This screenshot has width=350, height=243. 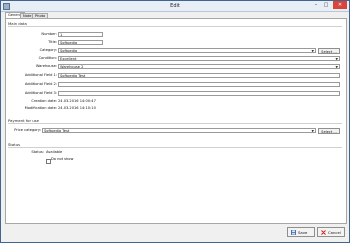 I want to click on additional-field-1-input: Softpedia Test, so click(x=199, y=75).